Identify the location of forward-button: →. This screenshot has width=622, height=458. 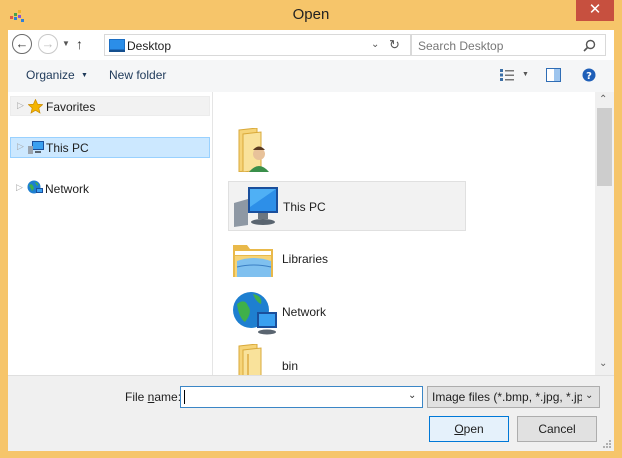
(48, 44).